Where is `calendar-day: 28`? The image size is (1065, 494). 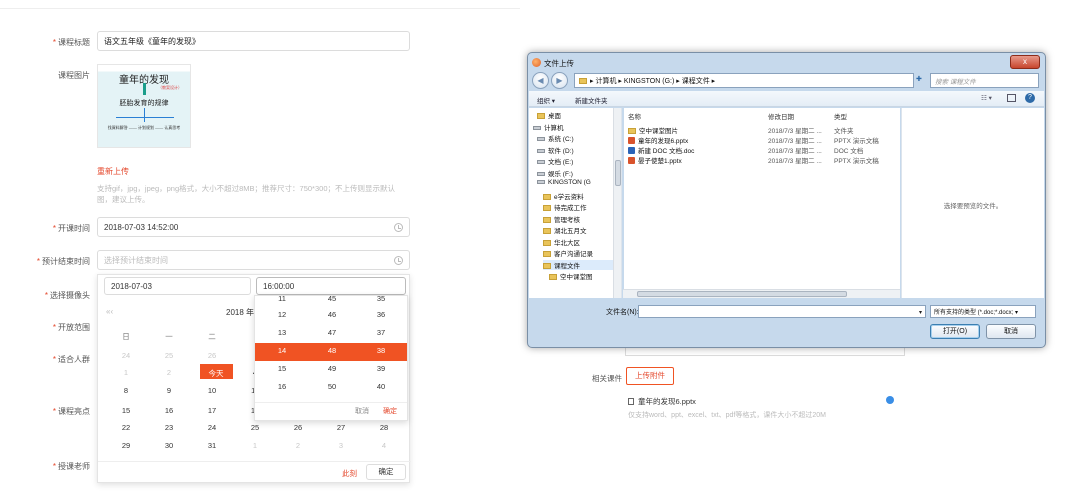
calendar-day: 28 is located at coordinates (384, 427).